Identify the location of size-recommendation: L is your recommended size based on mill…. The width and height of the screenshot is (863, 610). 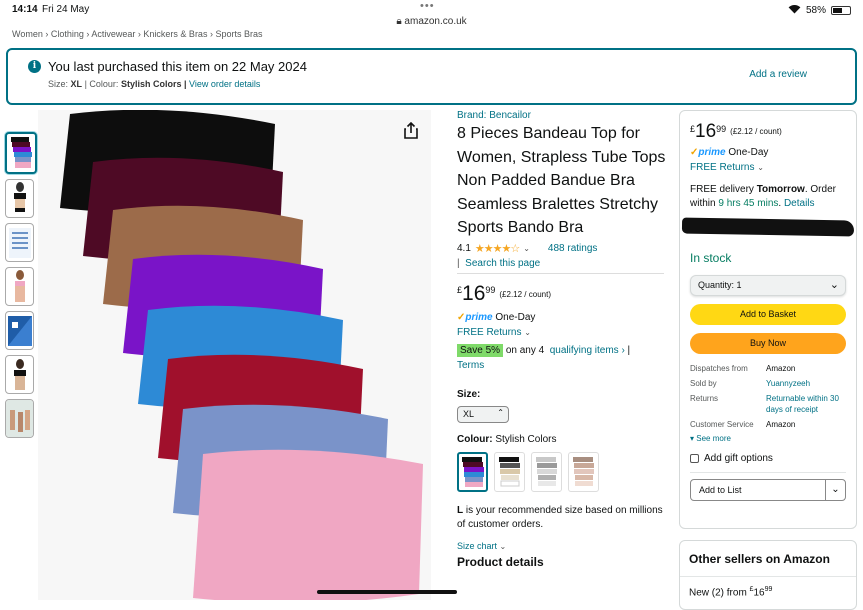
(562, 518).